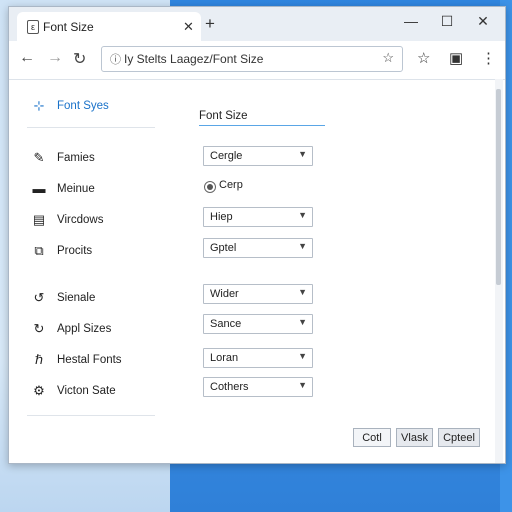  What do you see at coordinates (258, 358) in the screenshot?
I see `font-select-6: Loran ▼` at bounding box center [258, 358].